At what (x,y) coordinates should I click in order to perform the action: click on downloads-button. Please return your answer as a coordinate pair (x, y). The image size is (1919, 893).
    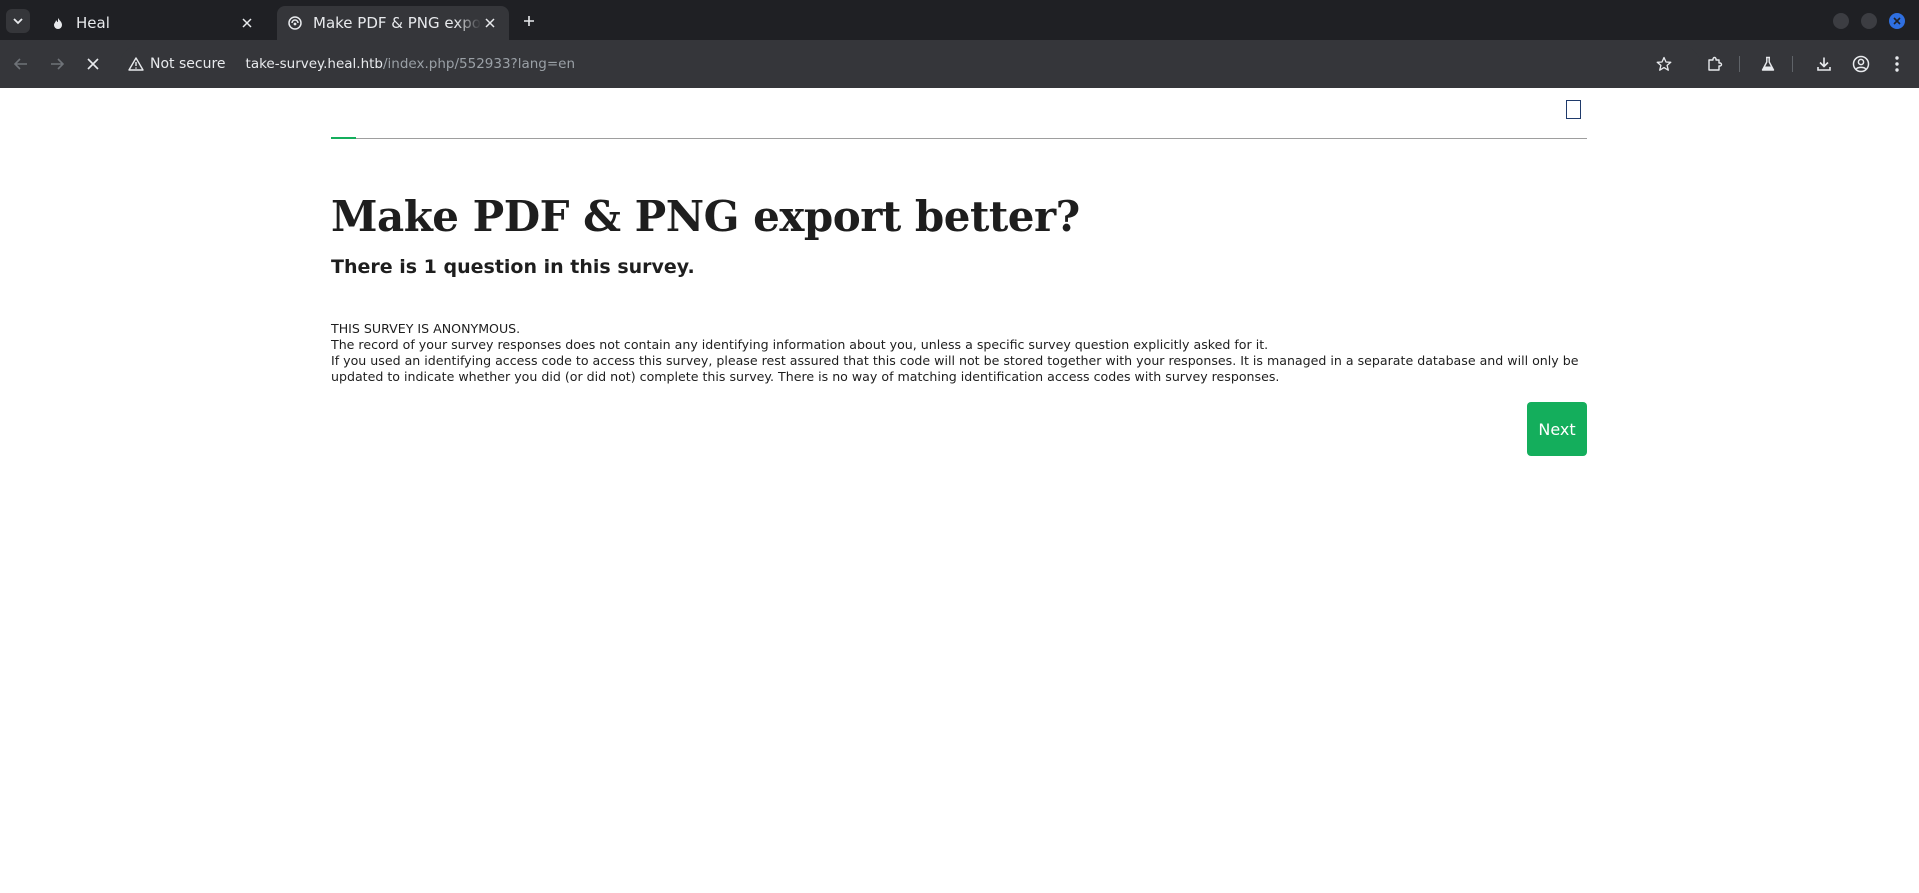
    Looking at the image, I should click on (1824, 64).